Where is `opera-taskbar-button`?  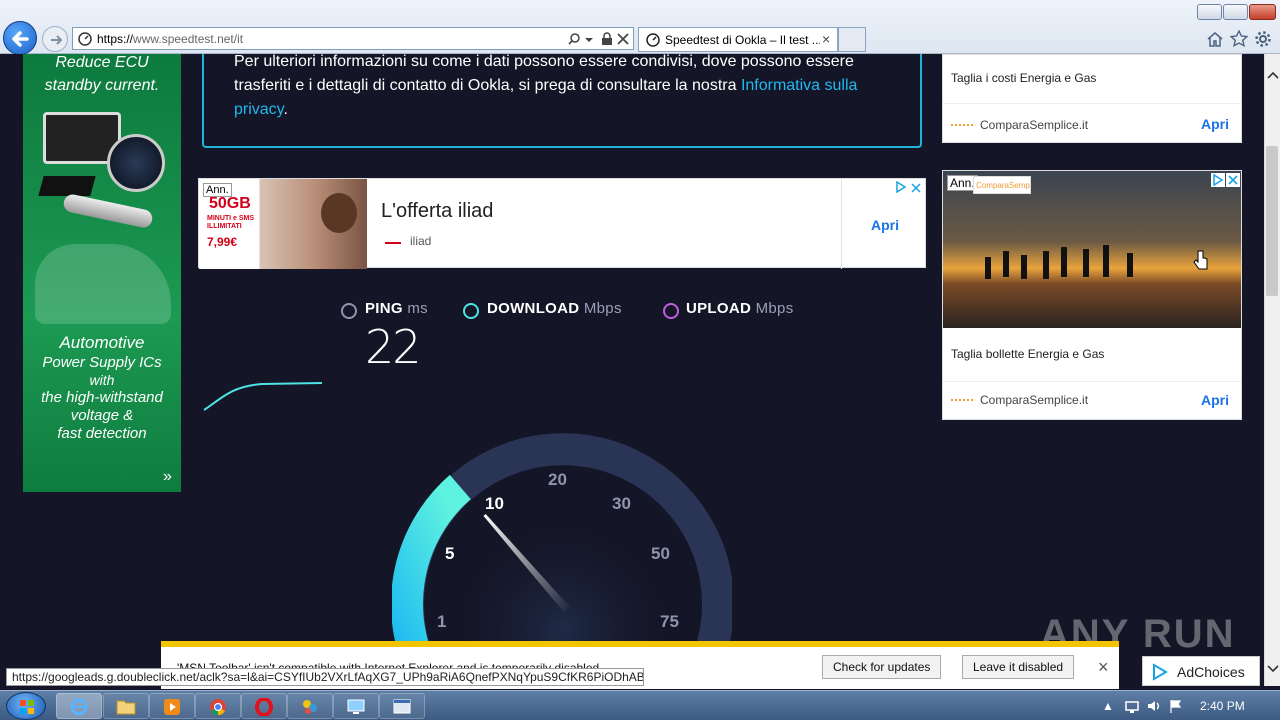
opera-taskbar-button is located at coordinates (264, 706).